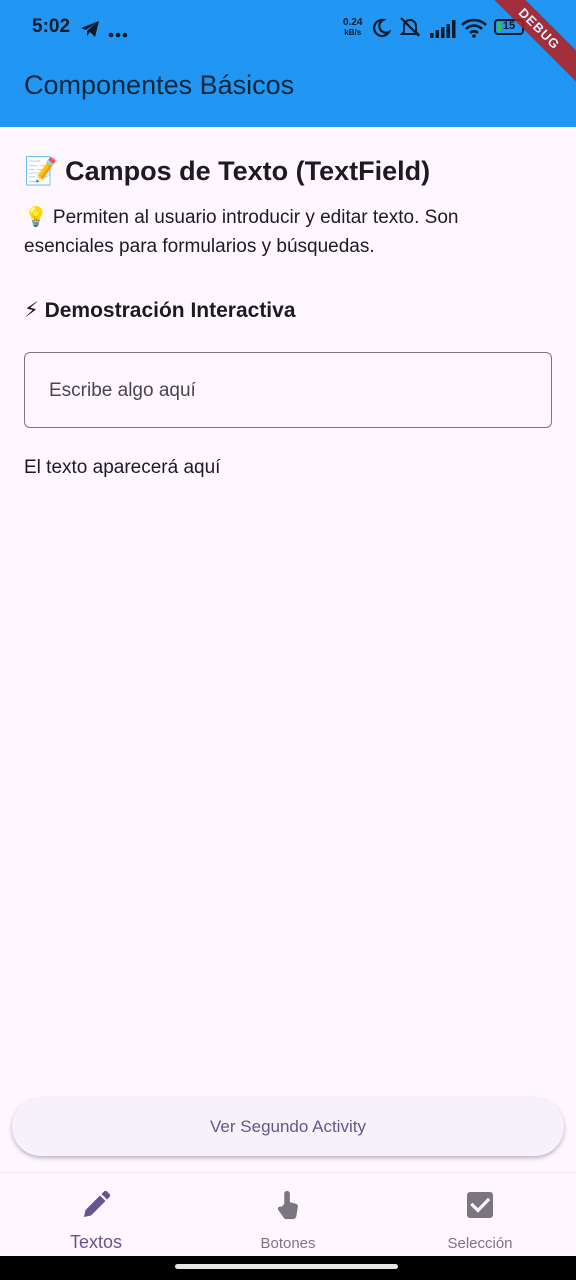 Image resolution: width=576 pixels, height=1280 pixels. What do you see at coordinates (410, 27) in the screenshot?
I see `bell-off-icon` at bounding box center [410, 27].